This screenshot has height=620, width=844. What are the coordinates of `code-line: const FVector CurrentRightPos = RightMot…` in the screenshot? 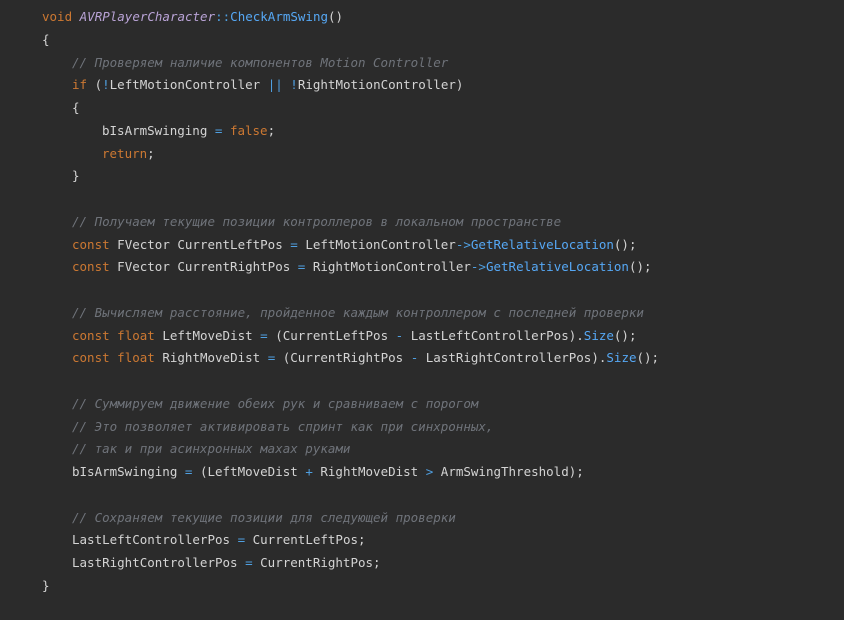 It's located at (422, 267).